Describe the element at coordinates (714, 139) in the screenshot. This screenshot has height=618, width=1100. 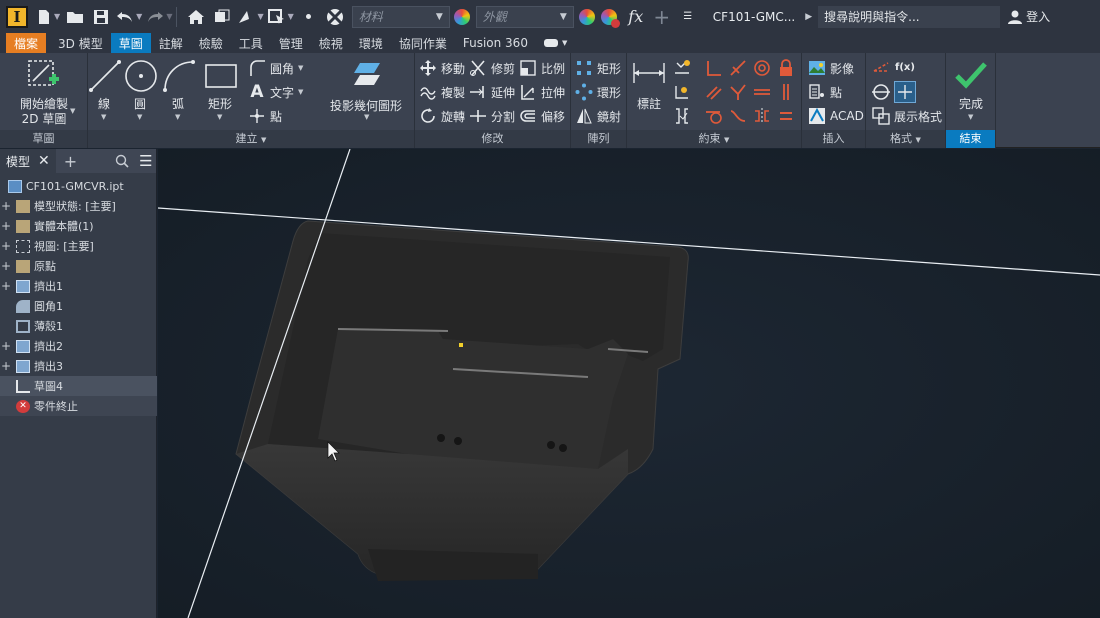
I see `panel-title-constrain: 約束 ▼` at that location.